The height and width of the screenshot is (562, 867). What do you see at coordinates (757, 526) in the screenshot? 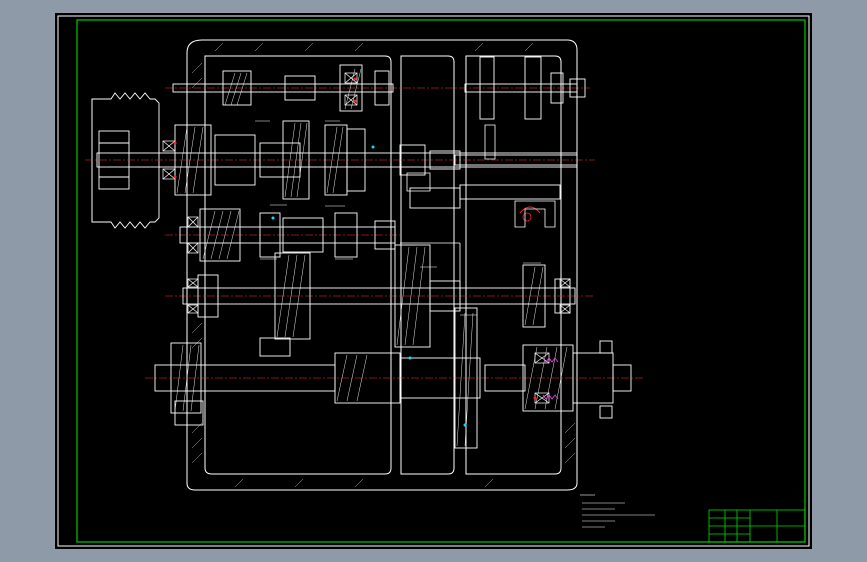
I see `title-block` at bounding box center [757, 526].